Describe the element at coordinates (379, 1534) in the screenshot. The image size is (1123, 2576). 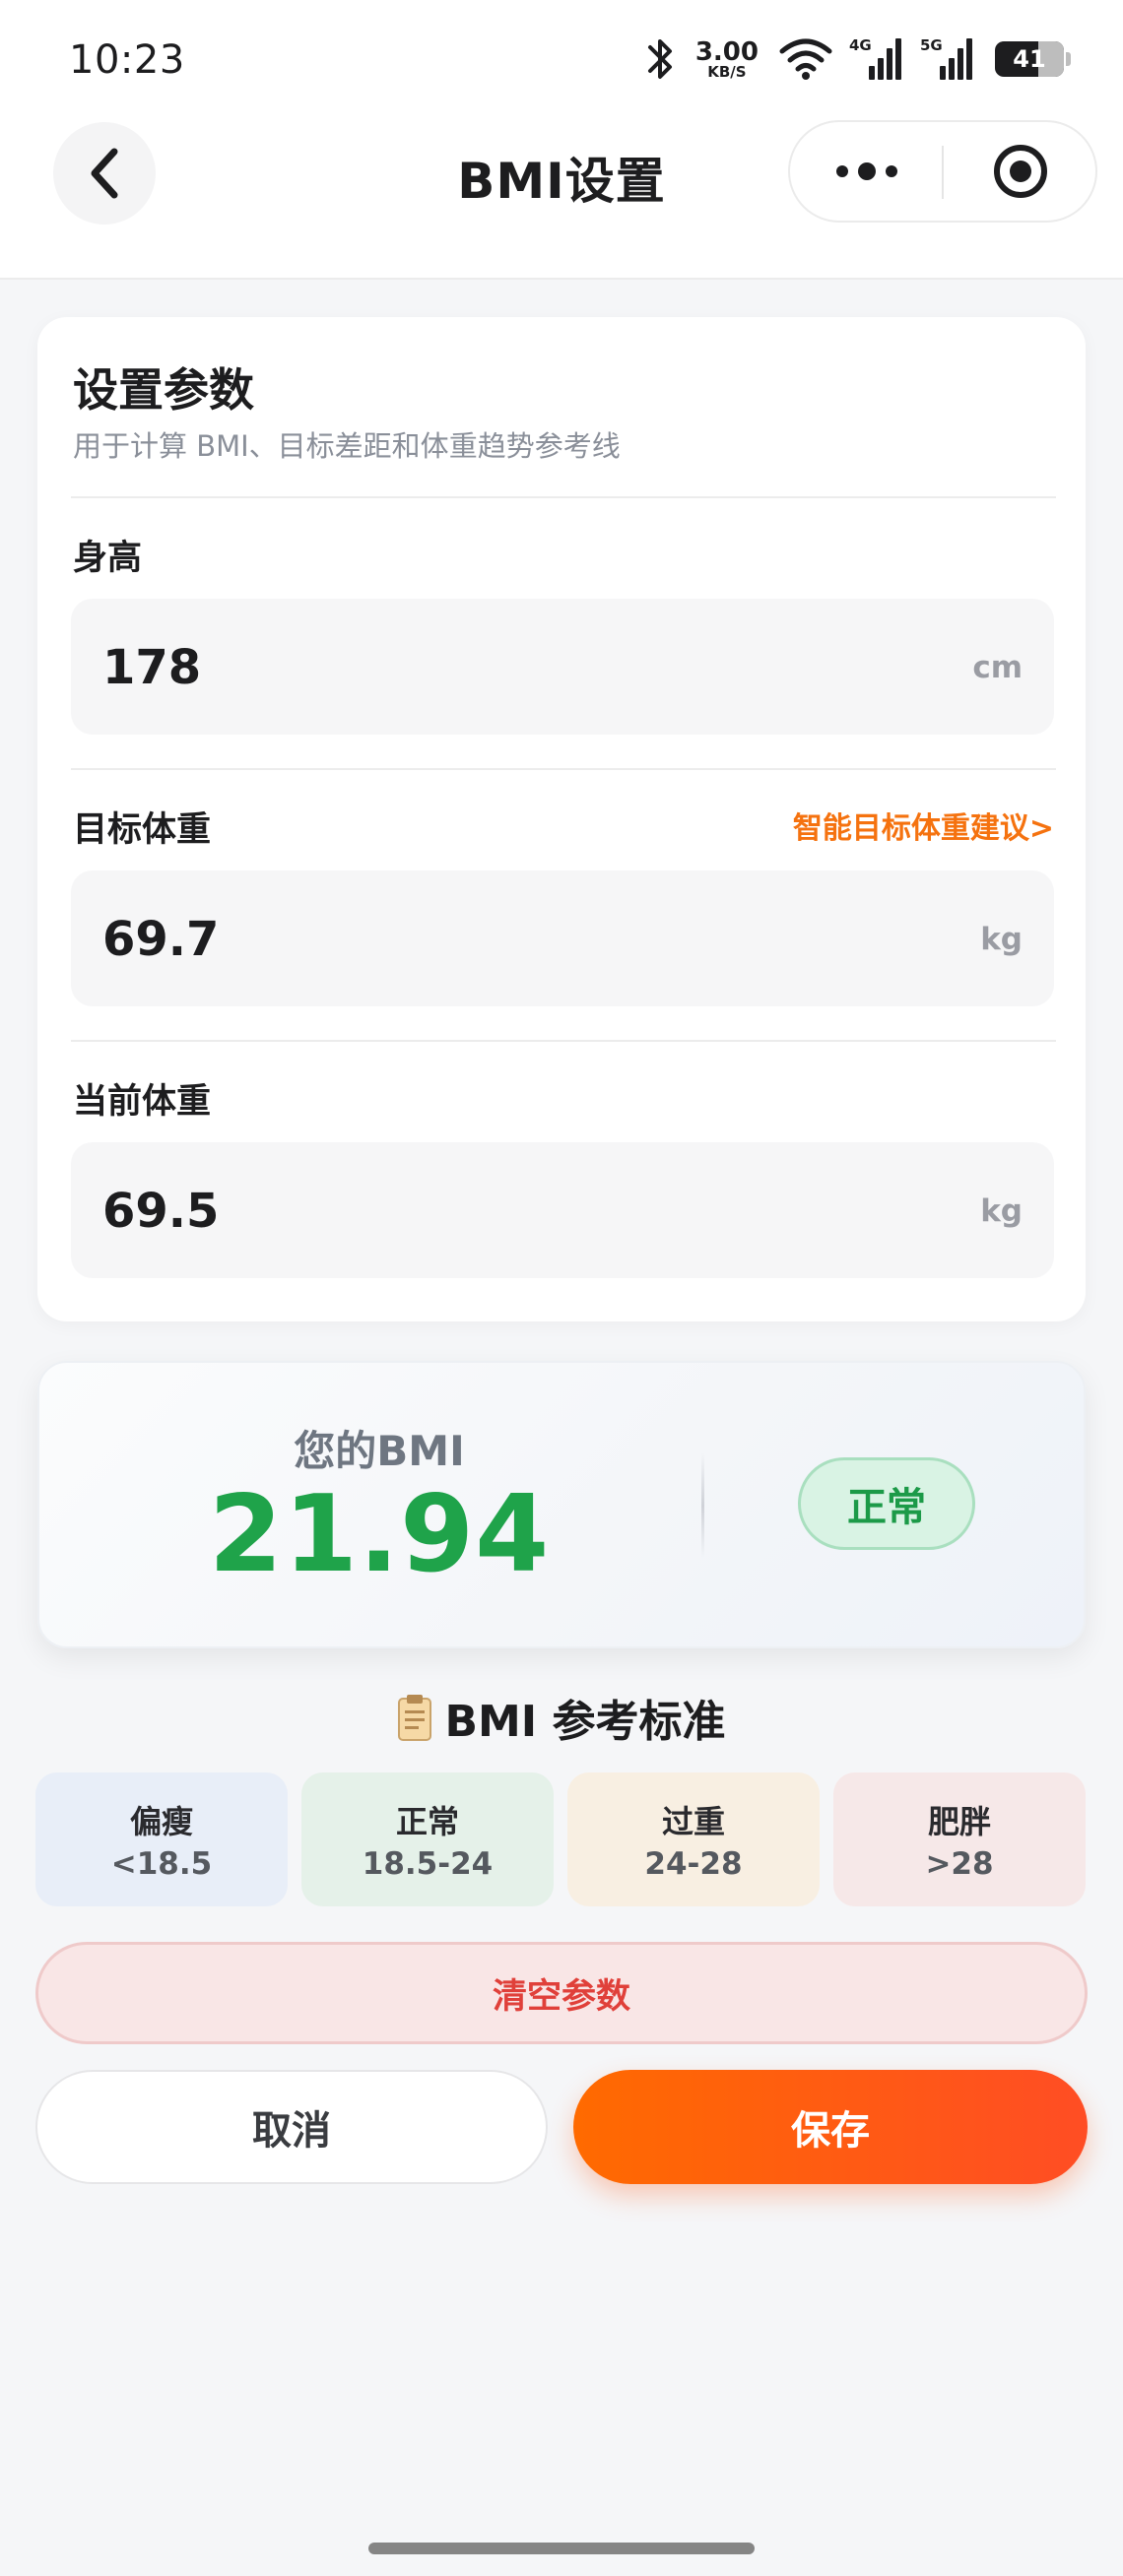
I see `bmi-value: 21.94` at that location.